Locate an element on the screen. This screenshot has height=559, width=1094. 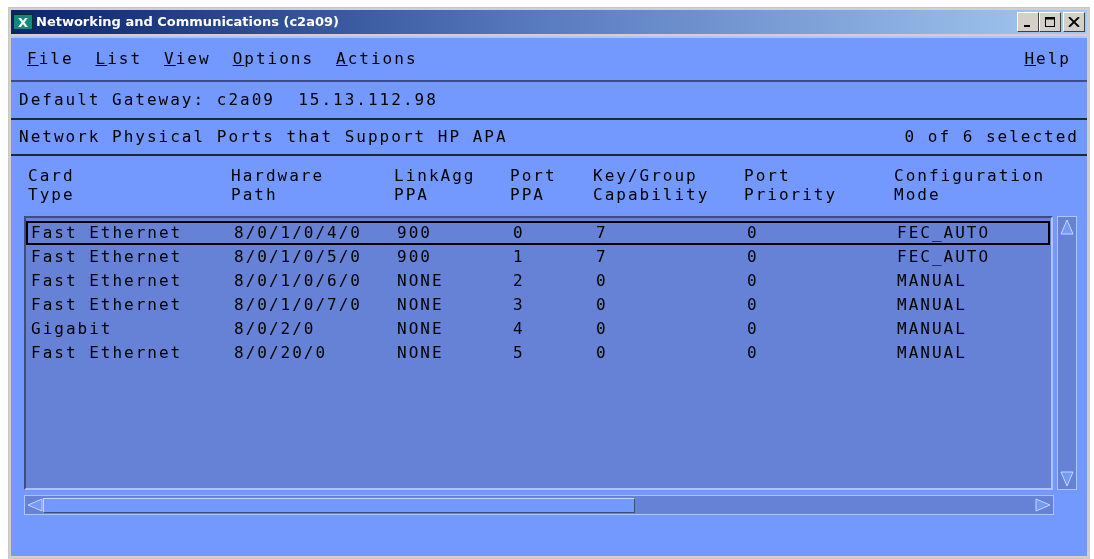
table-cell-text: 1 is located at coordinates (519, 257).